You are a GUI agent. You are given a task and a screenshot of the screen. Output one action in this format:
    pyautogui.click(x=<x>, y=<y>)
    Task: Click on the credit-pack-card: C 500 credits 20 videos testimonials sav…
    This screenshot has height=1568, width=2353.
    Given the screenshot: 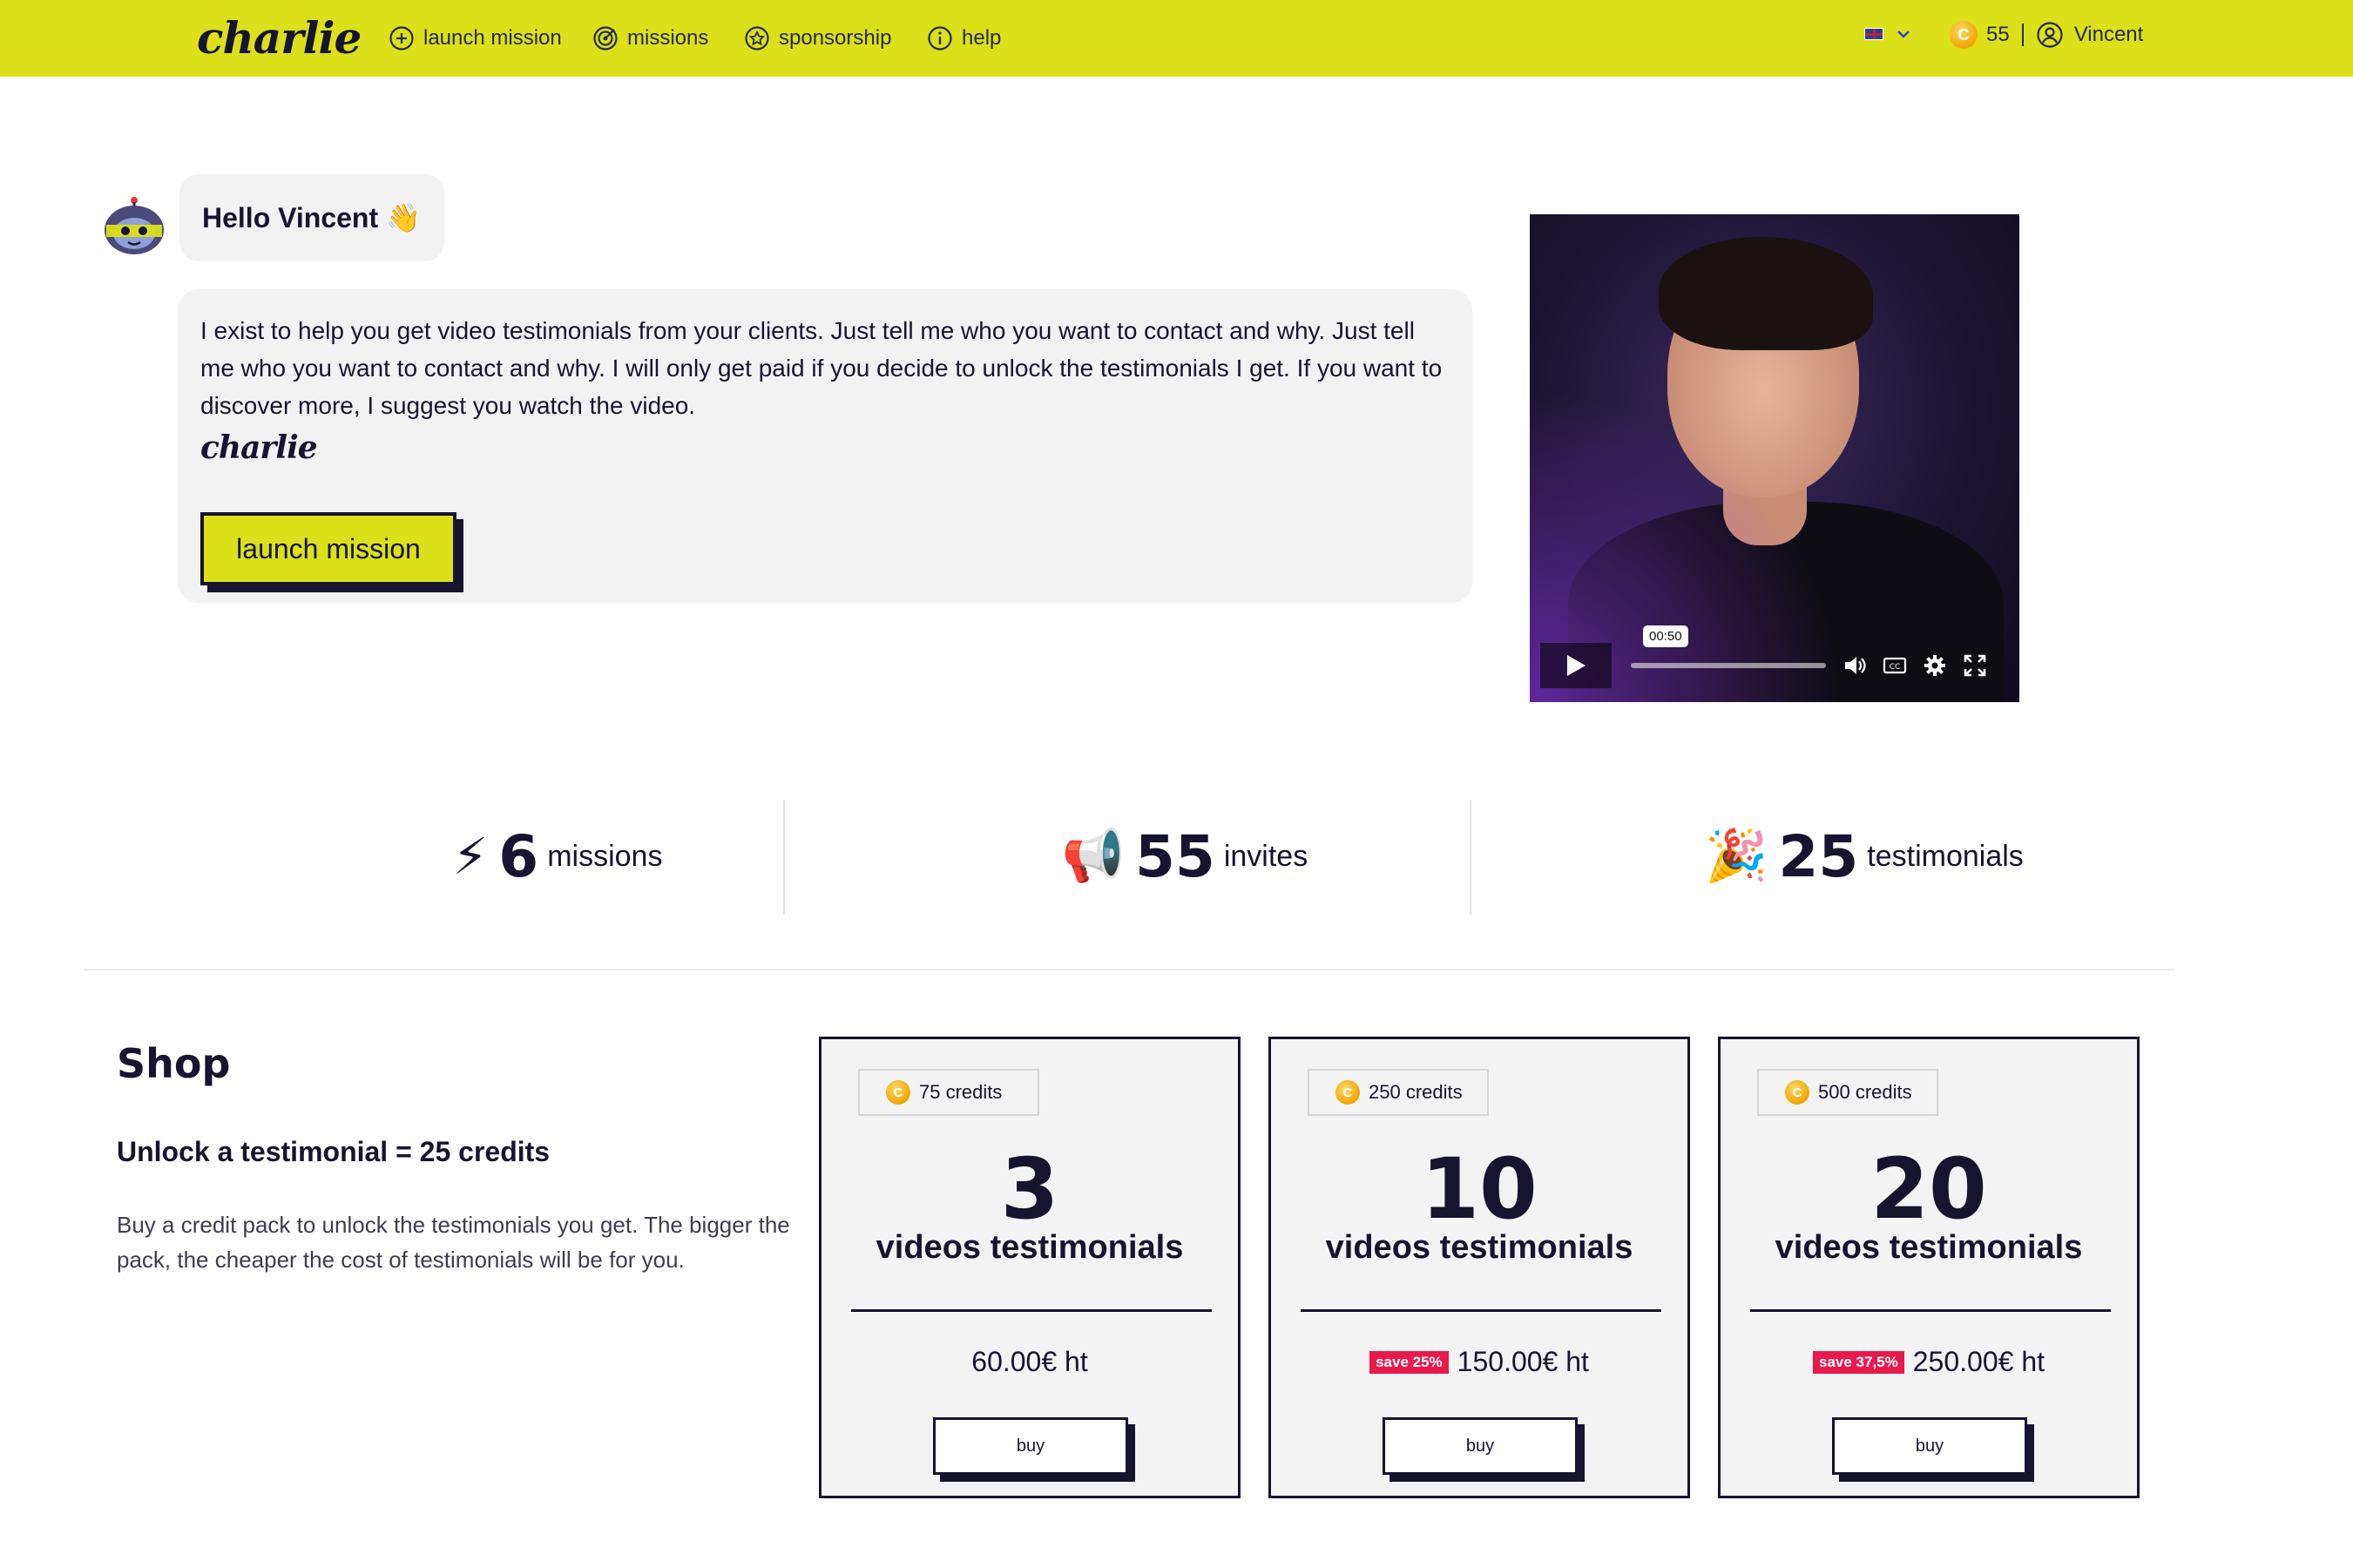 What is the action you would take?
    pyautogui.click(x=1929, y=1267)
    